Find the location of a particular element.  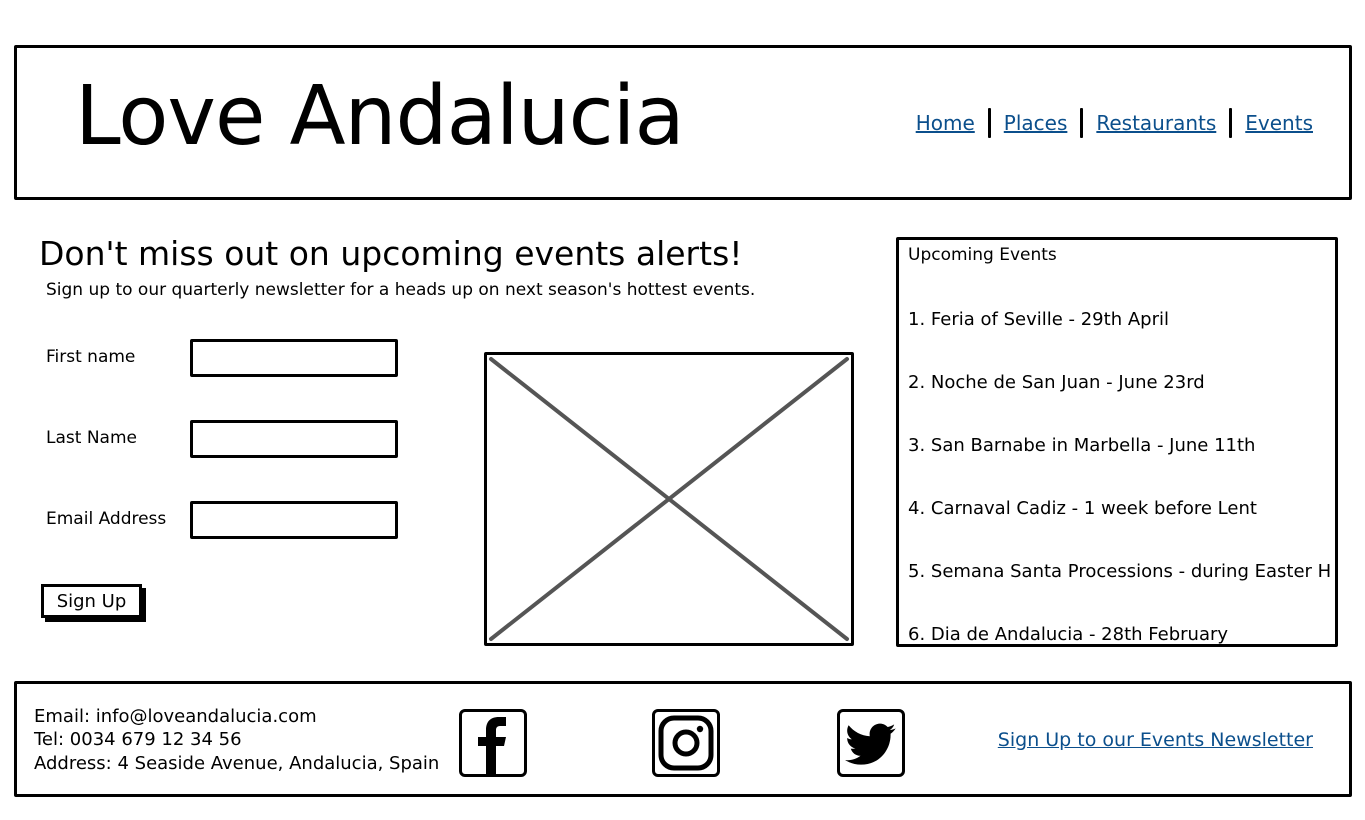

placeholder-cross-icon is located at coordinates (669, 499).